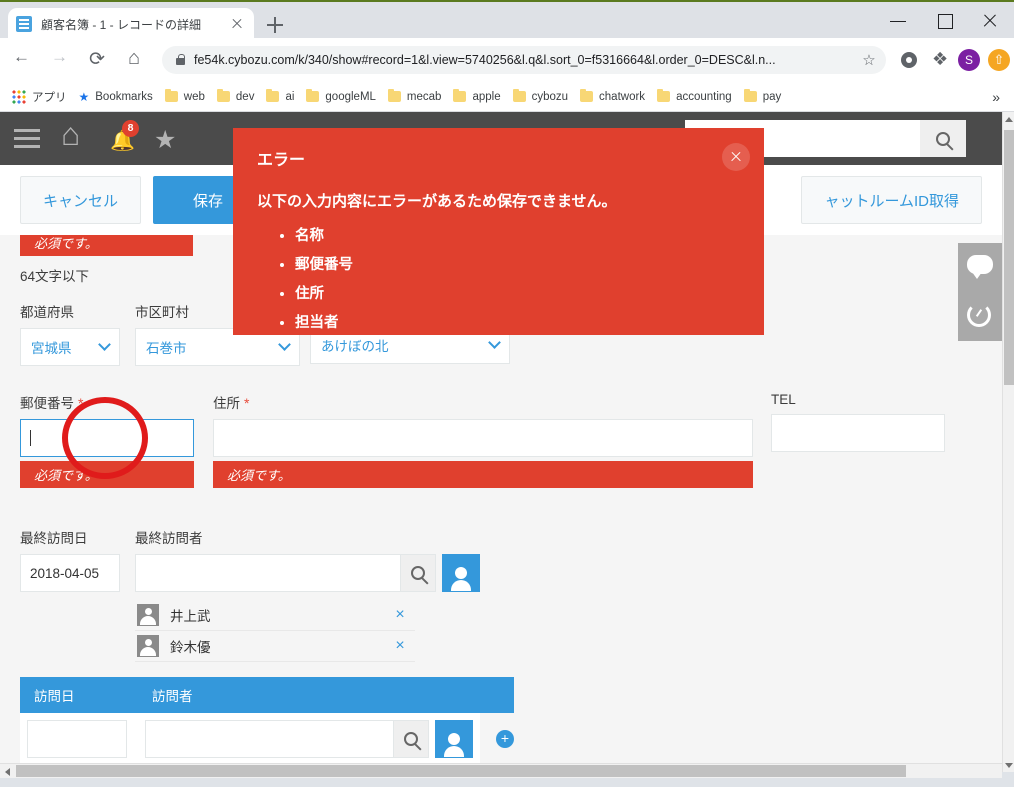  I want to click on profile-avatar: S, so click(969, 60).